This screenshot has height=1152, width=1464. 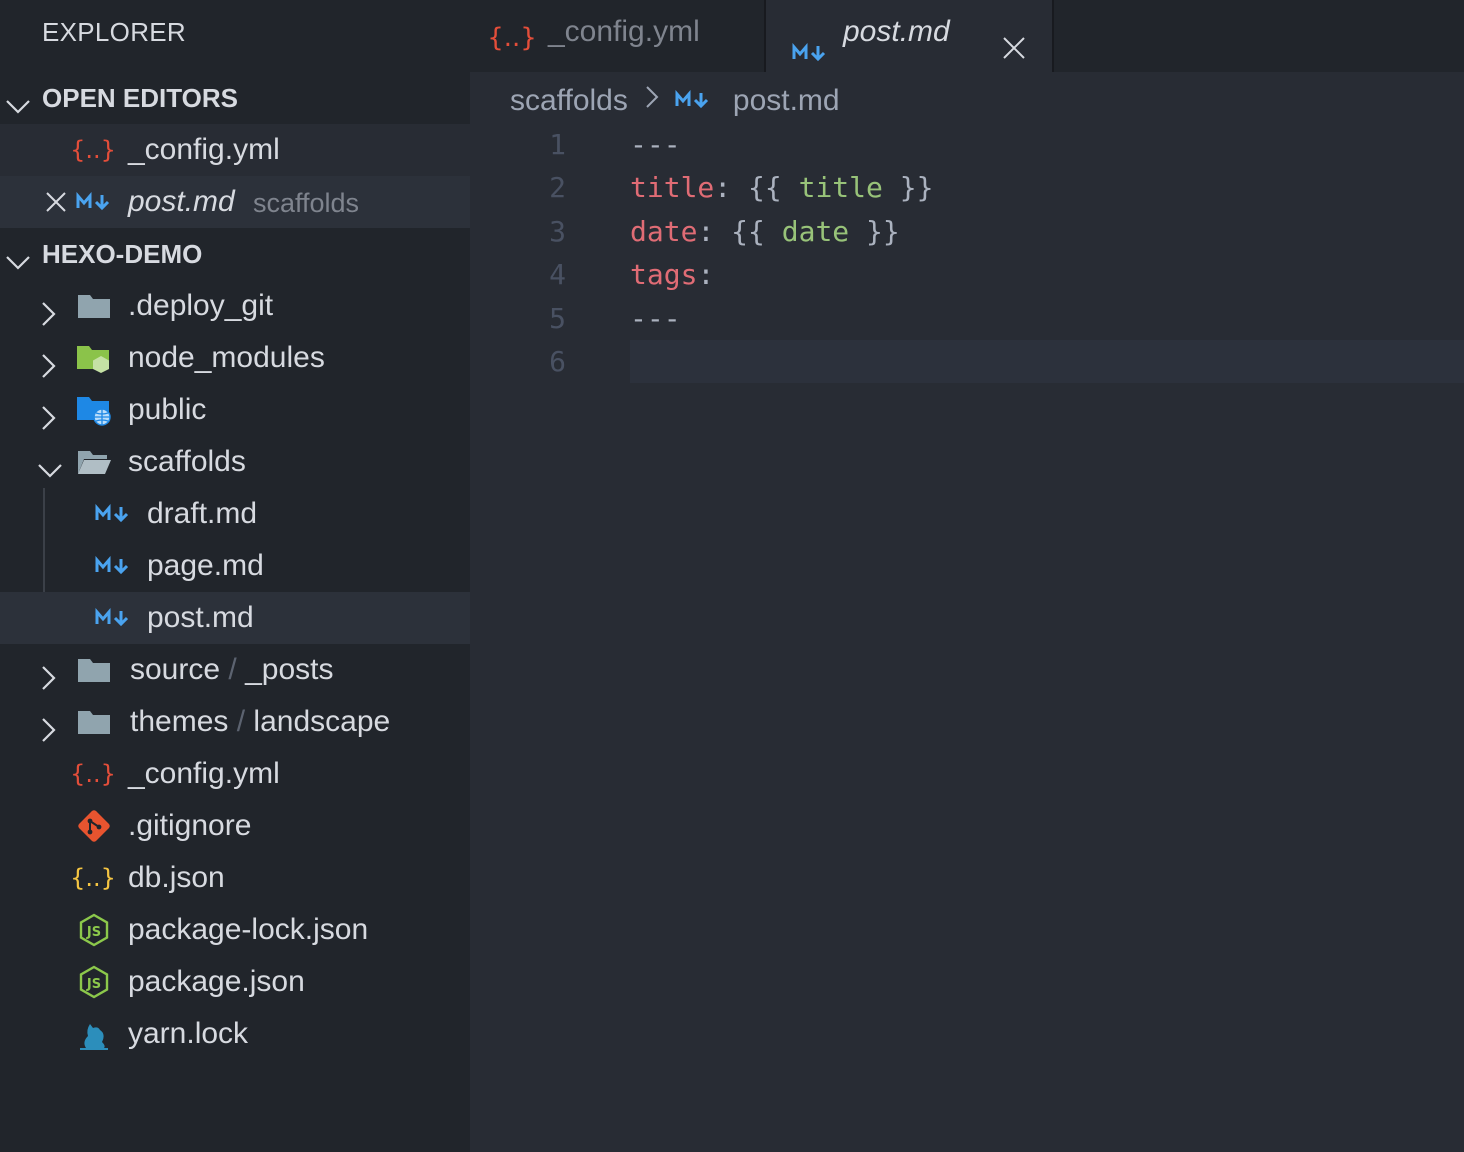 I want to click on tree-item-label: db.json, so click(x=176, y=877).